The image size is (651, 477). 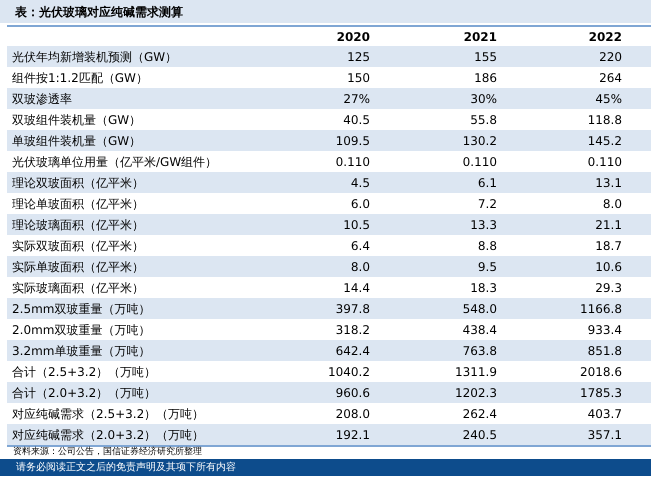 I want to click on table-cell-text: 1785.3, so click(x=600, y=393).